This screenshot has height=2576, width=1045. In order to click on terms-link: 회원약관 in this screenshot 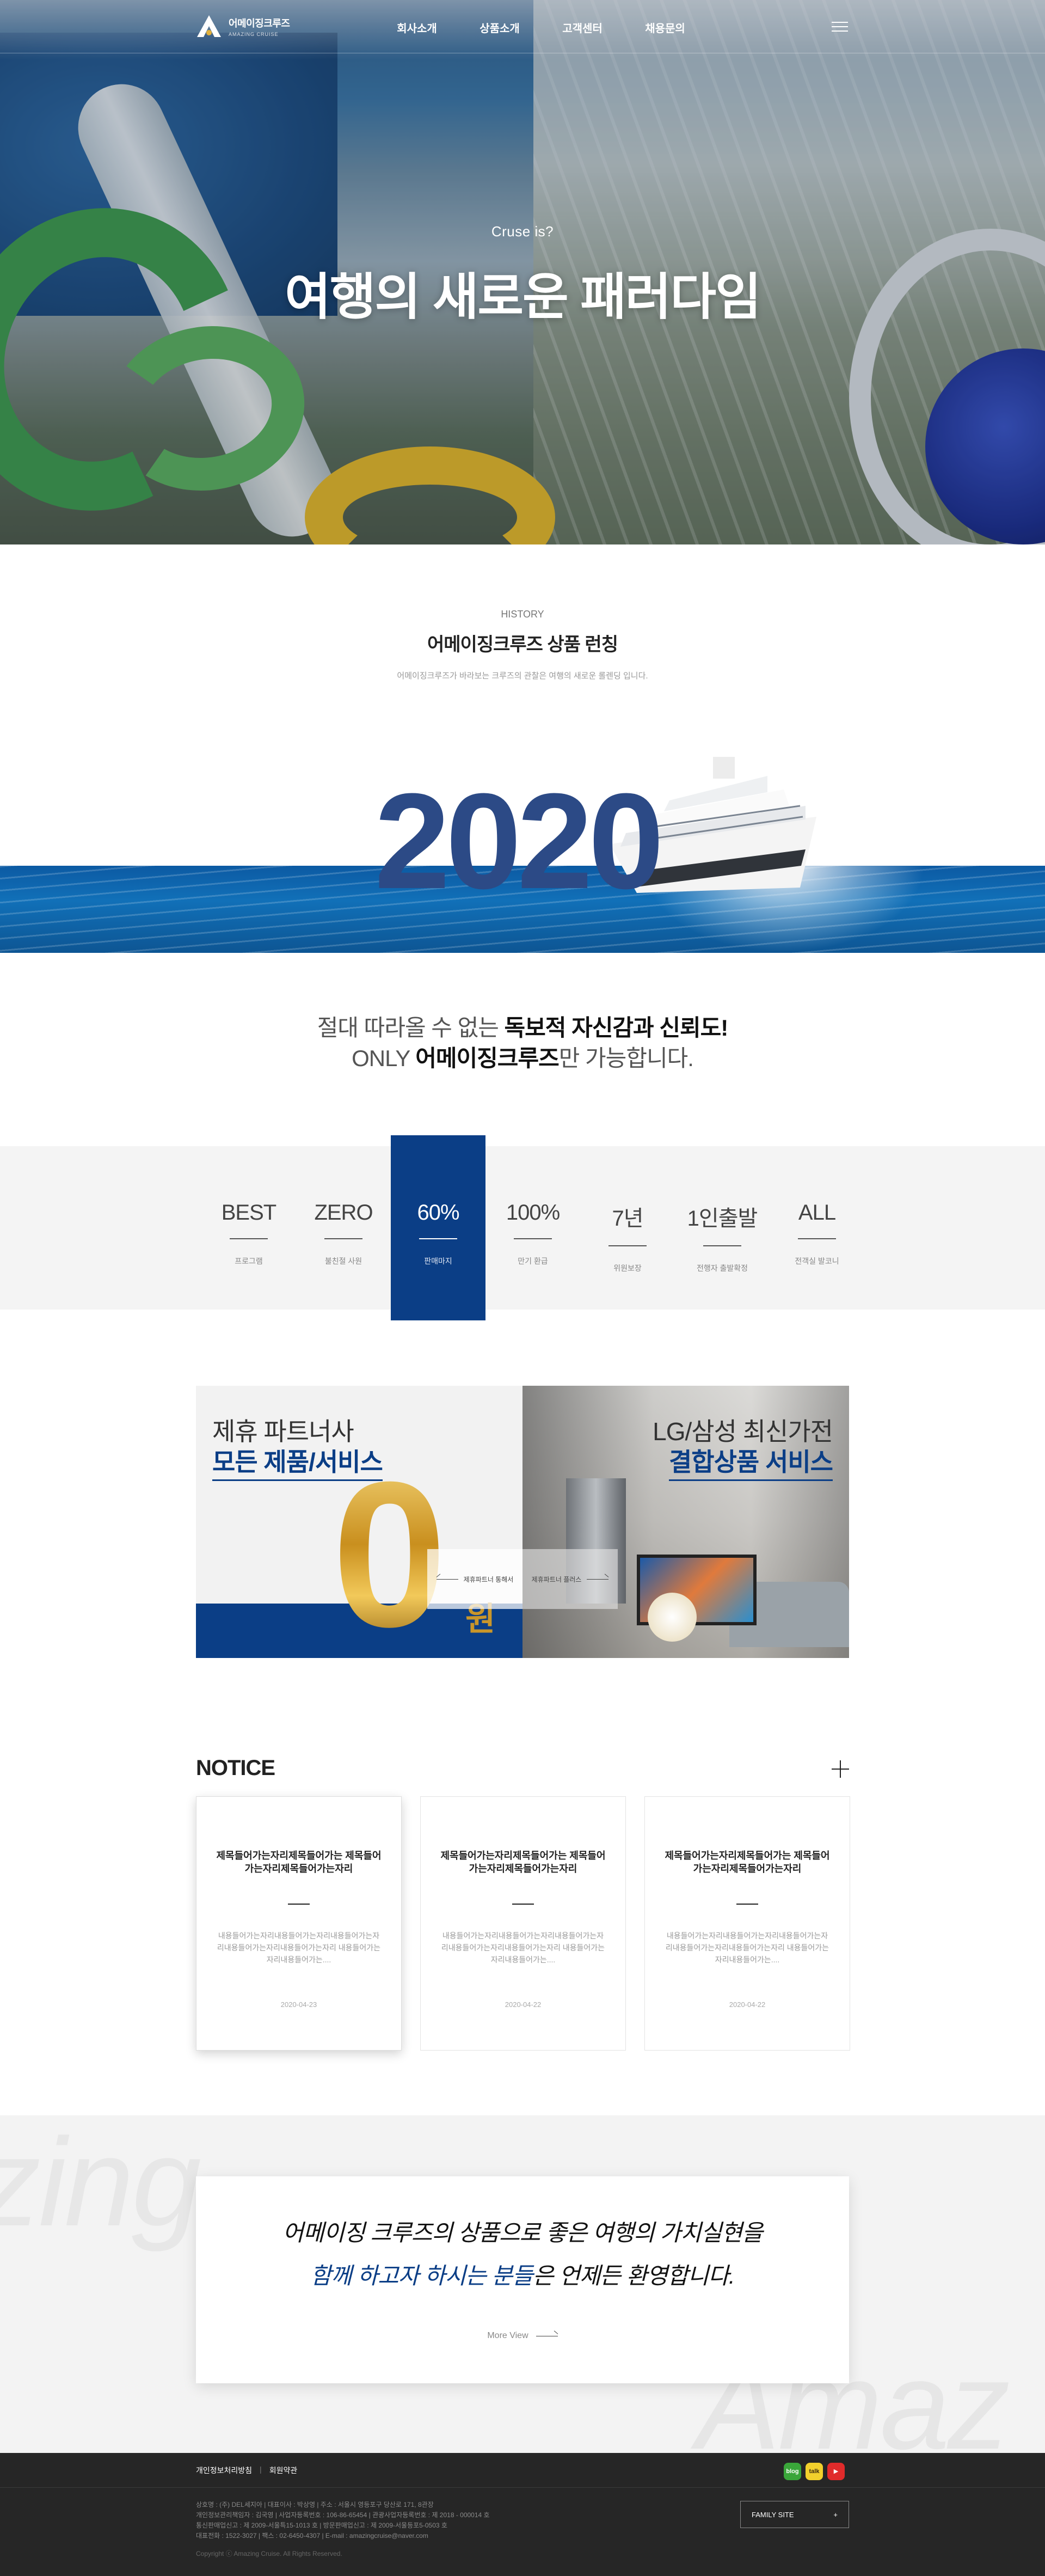, I will do `click(284, 2470)`.